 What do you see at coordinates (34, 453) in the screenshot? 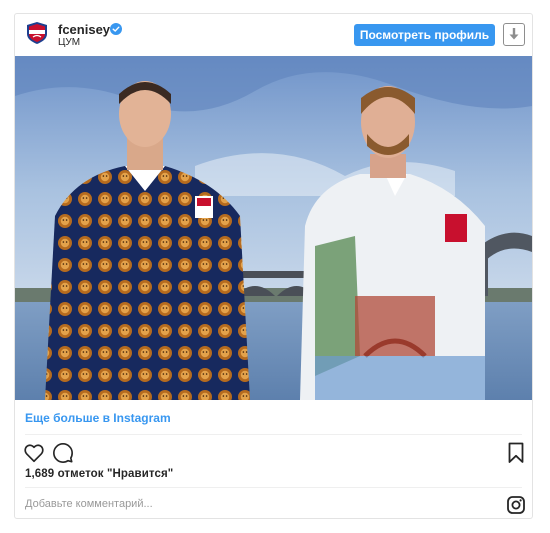
I see `heart-icon` at bounding box center [34, 453].